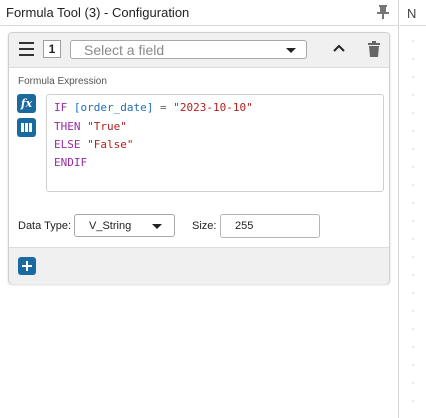 The height and width of the screenshot is (418, 426). What do you see at coordinates (199, 13) in the screenshot?
I see `panel-titlebar: Formula Tool (3) - Configuration` at bounding box center [199, 13].